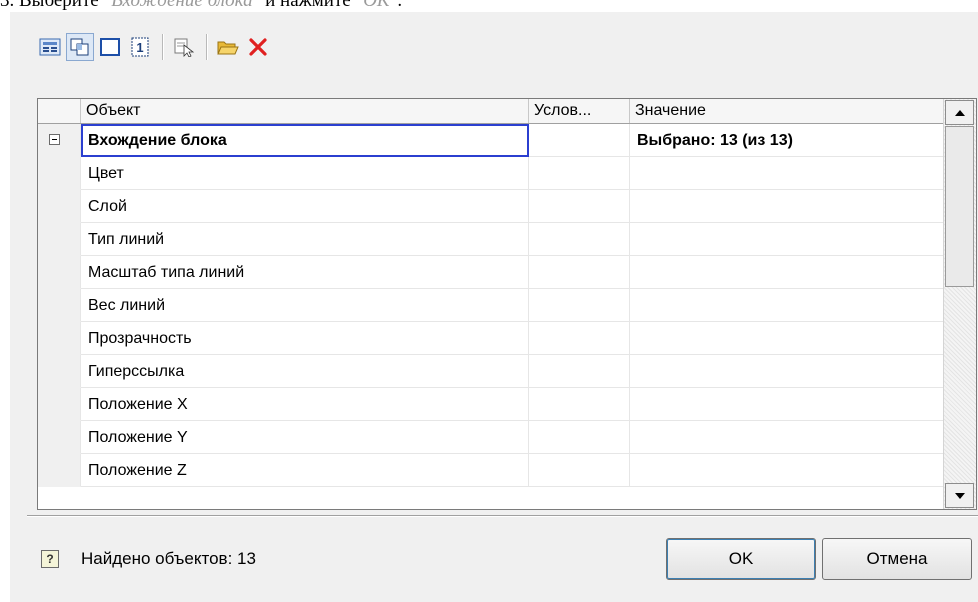 This screenshot has width=978, height=602. I want to click on table-row: Цвет, so click(491, 173).